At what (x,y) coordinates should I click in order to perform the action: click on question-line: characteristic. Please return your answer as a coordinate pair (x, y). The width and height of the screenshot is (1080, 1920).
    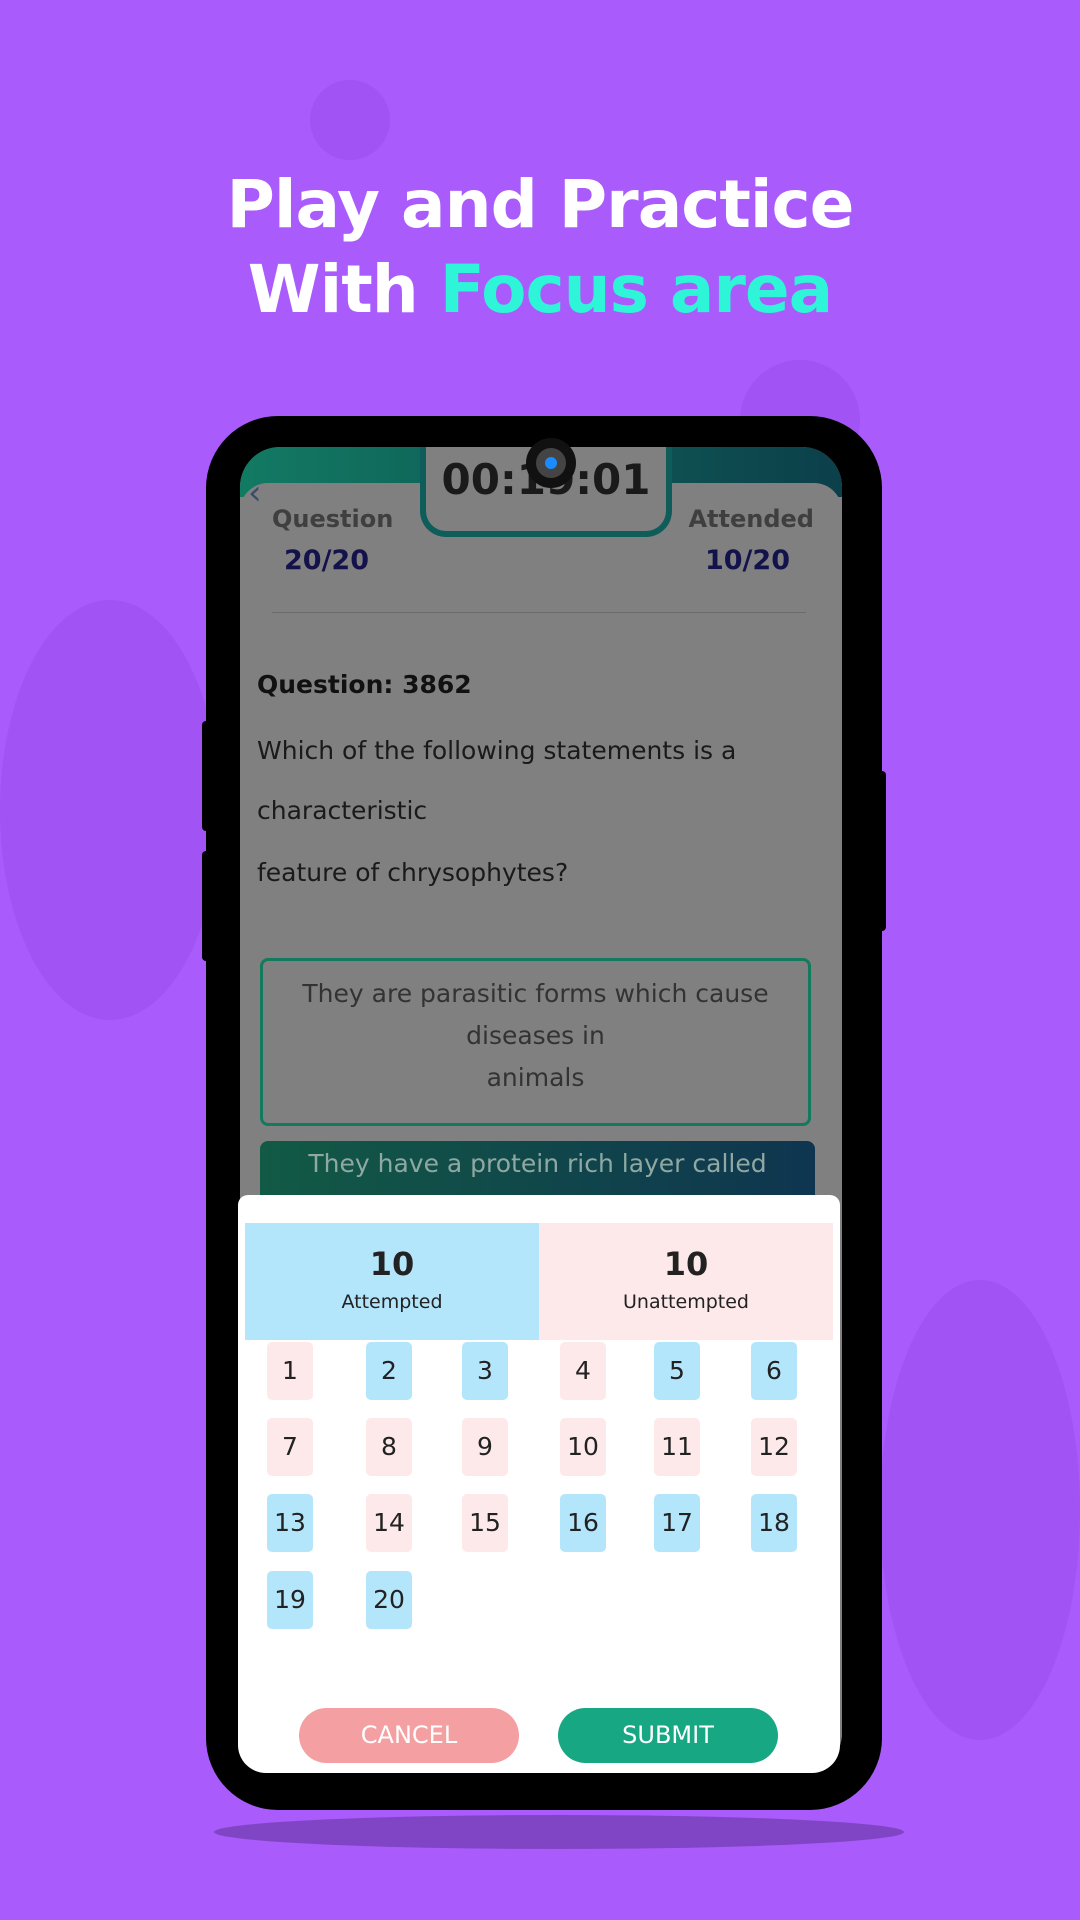
    Looking at the image, I should click on (342, 810).